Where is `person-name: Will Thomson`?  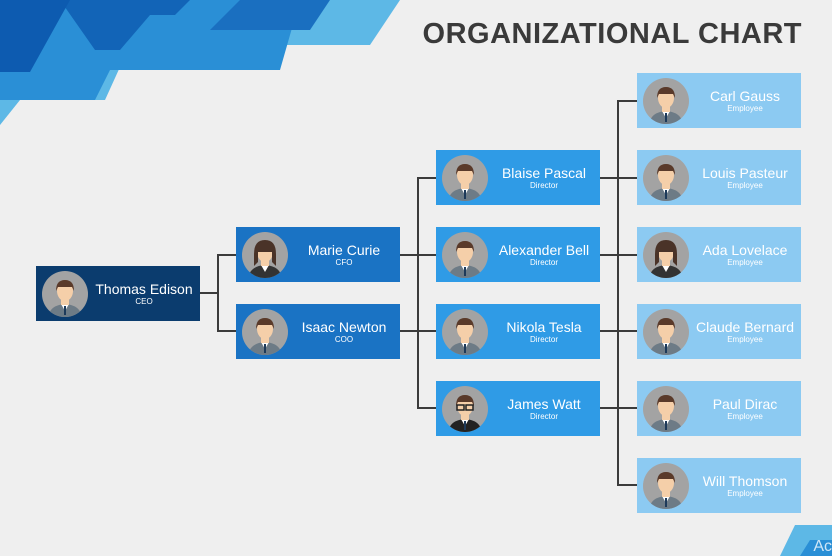
person-name: Will Thomson is located at coordinates (745, 480).